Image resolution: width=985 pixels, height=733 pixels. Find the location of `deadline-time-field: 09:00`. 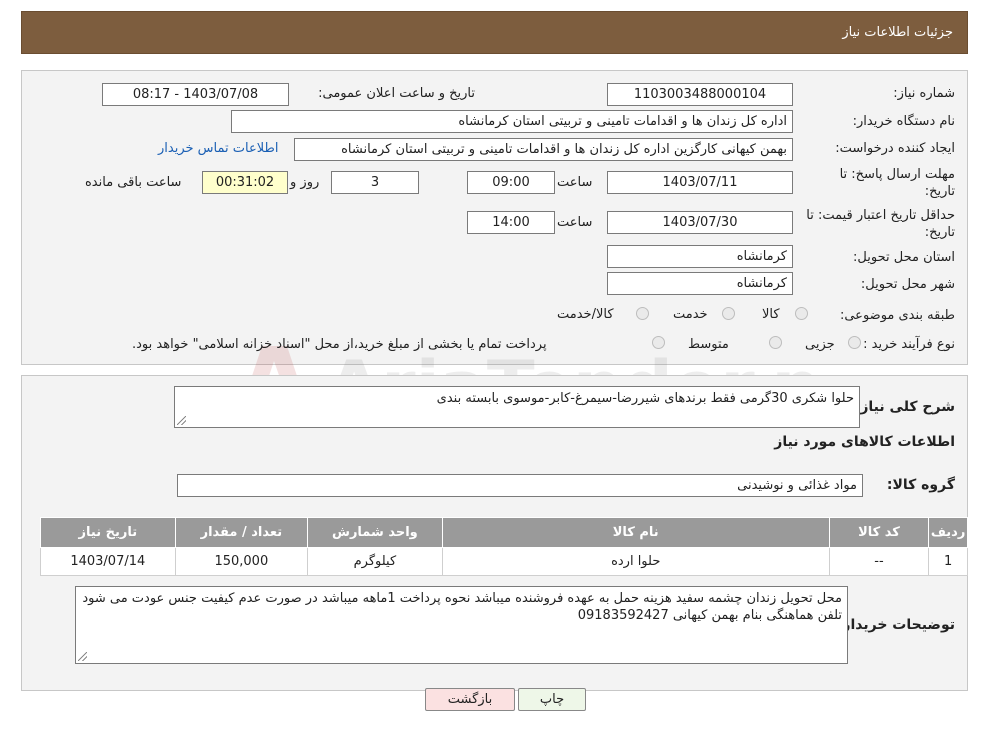

deadline-time-field: 09:00 is located at coordinates (511, 182).